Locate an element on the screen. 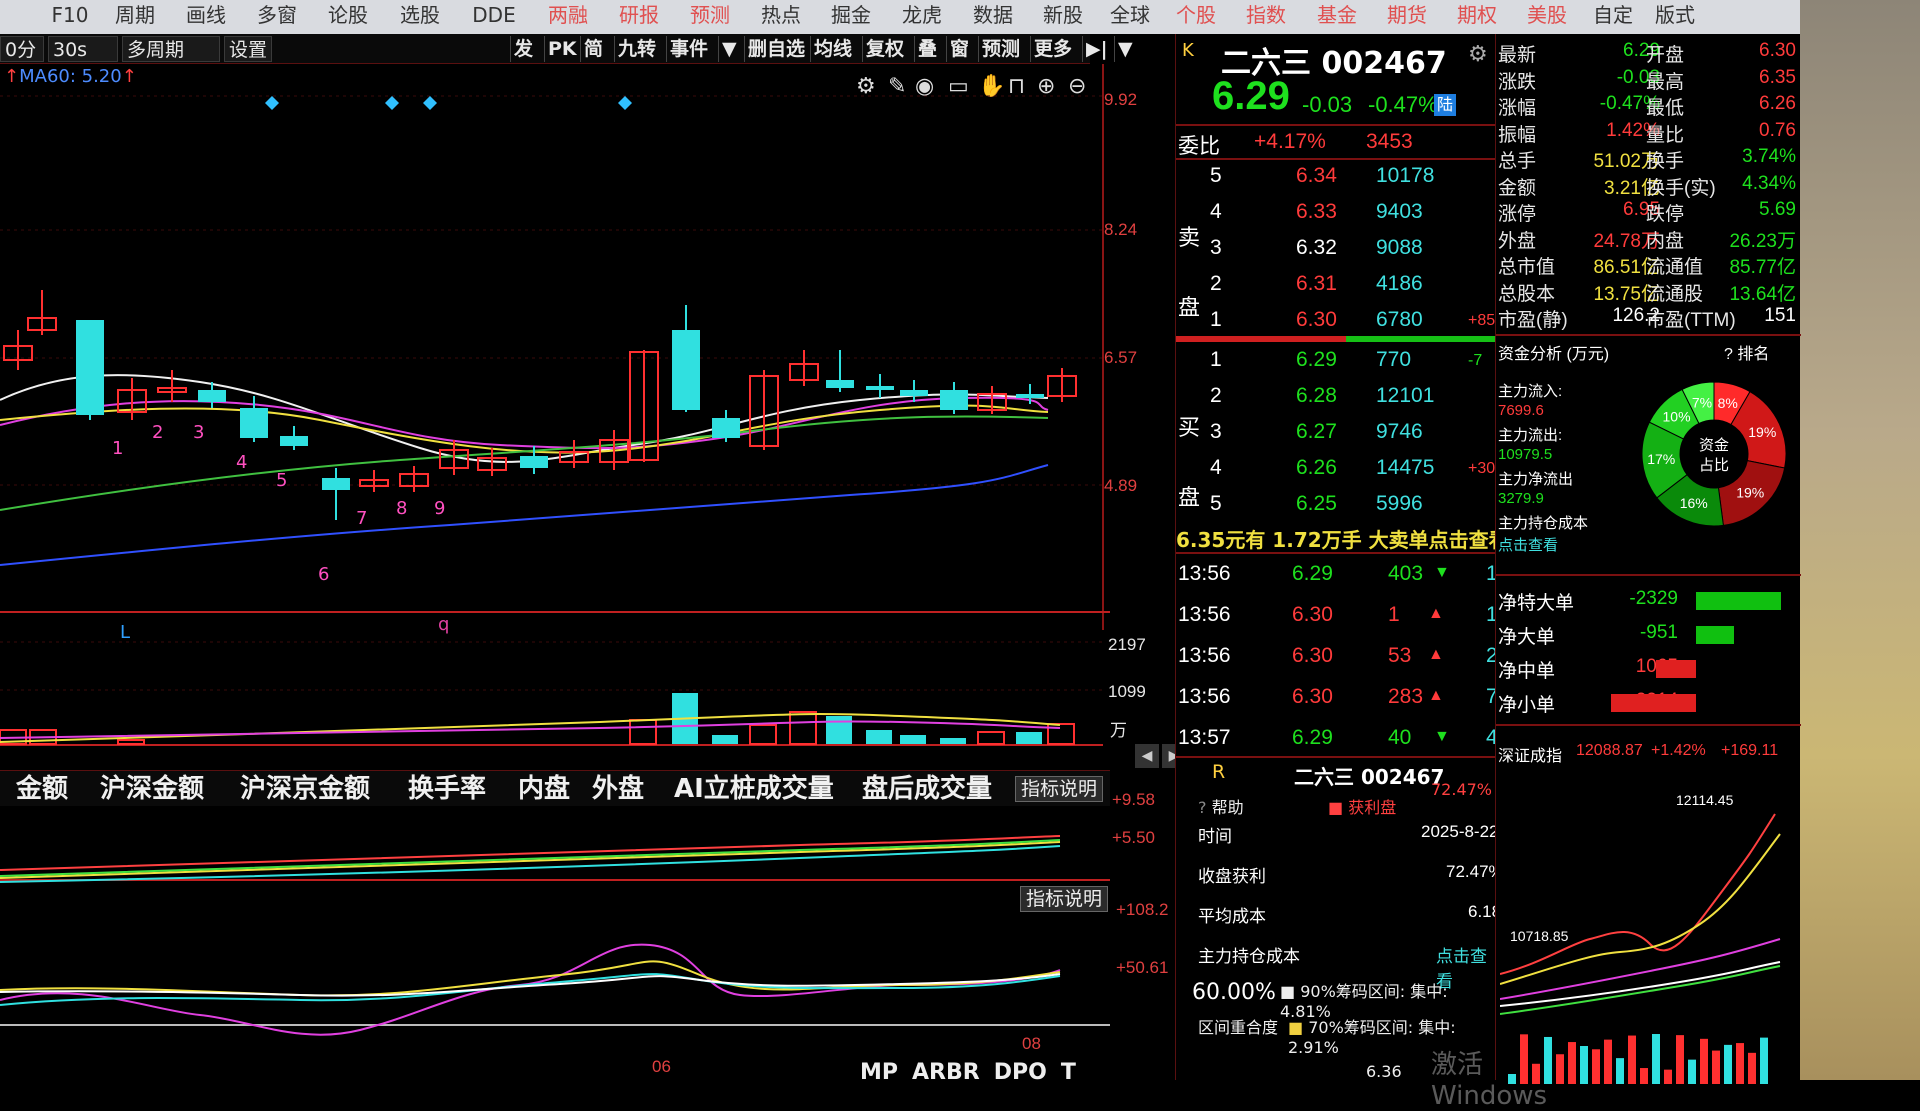 The height and width of the screenshot is (1111, 1920). index-change: +169.11 is located at coordinates (1750, 750).